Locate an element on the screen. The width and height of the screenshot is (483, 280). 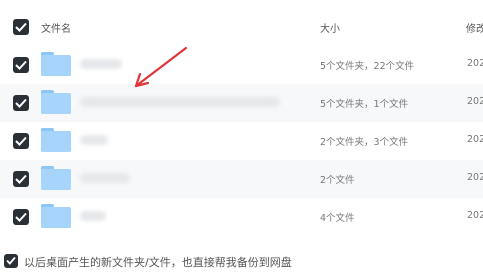
file-list-header: 文件名 大小 修改 is located at coordinates (241, 27).